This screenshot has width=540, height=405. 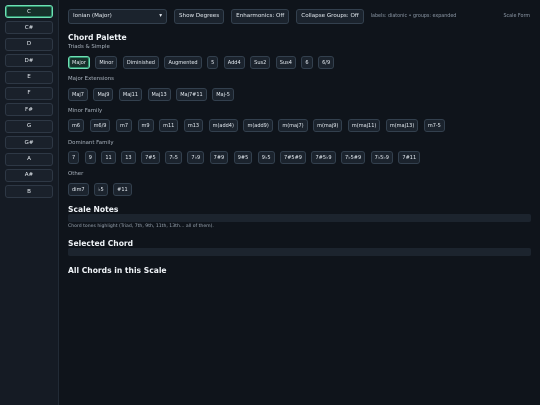 I want to click on selected-chord-title: Selected Chord, so click(x=101, y=243).